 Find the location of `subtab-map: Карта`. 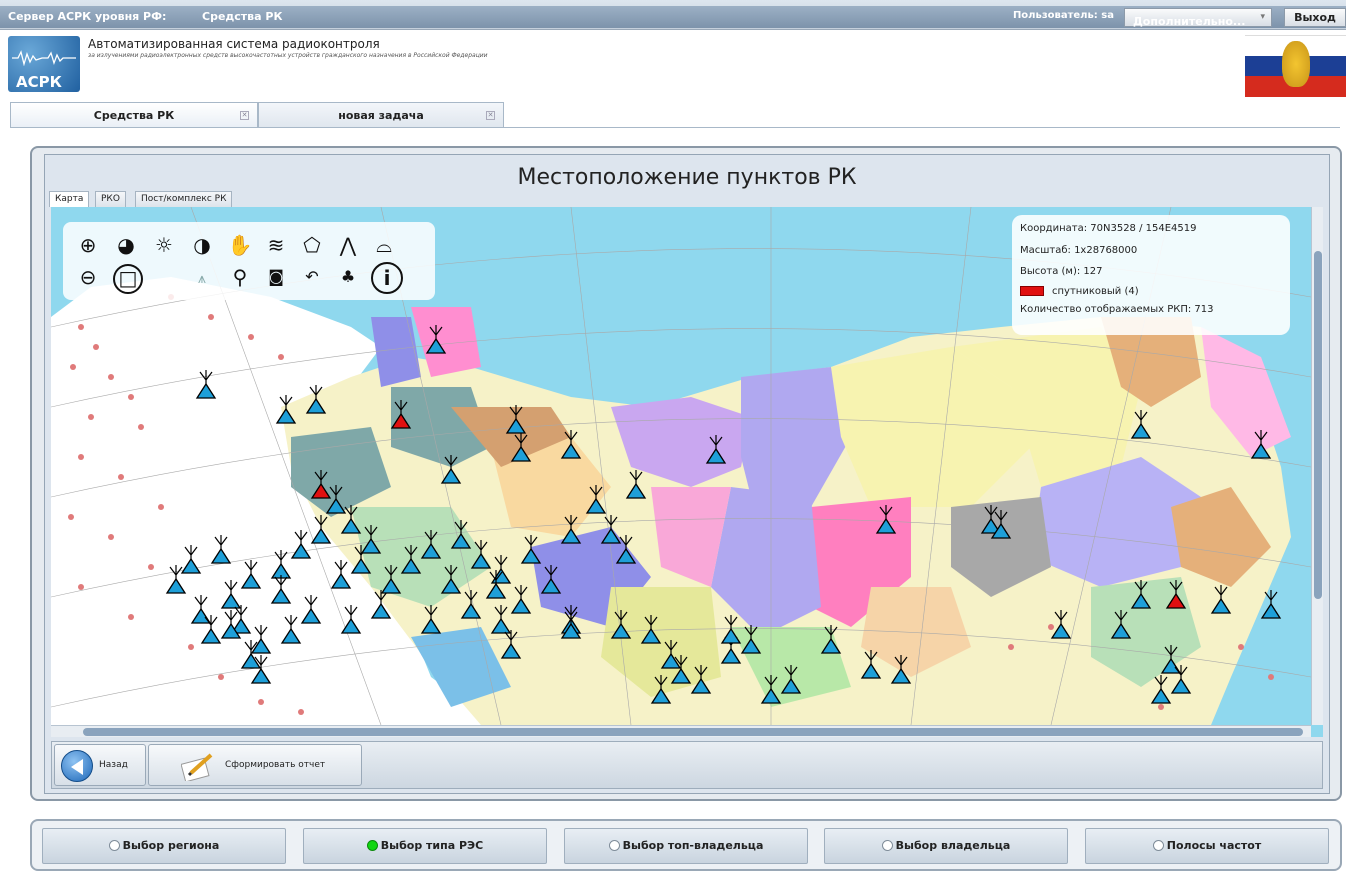

subtab-map: Карта is located at coordinates (69, 199).